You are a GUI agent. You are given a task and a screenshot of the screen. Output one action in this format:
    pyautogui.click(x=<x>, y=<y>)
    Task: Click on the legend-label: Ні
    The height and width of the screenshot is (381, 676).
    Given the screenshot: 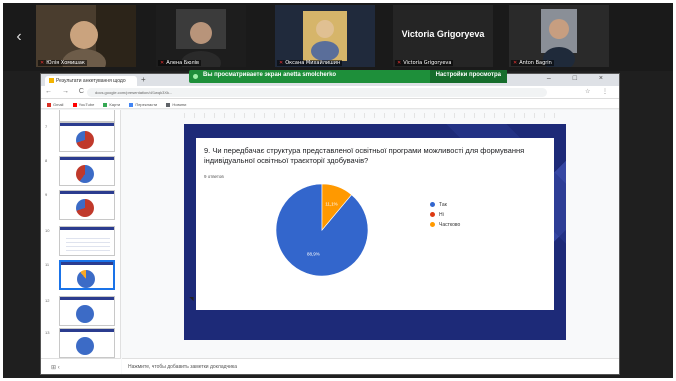 What is the action you would take?
    pyautogui.click(x=441, y=215)
    